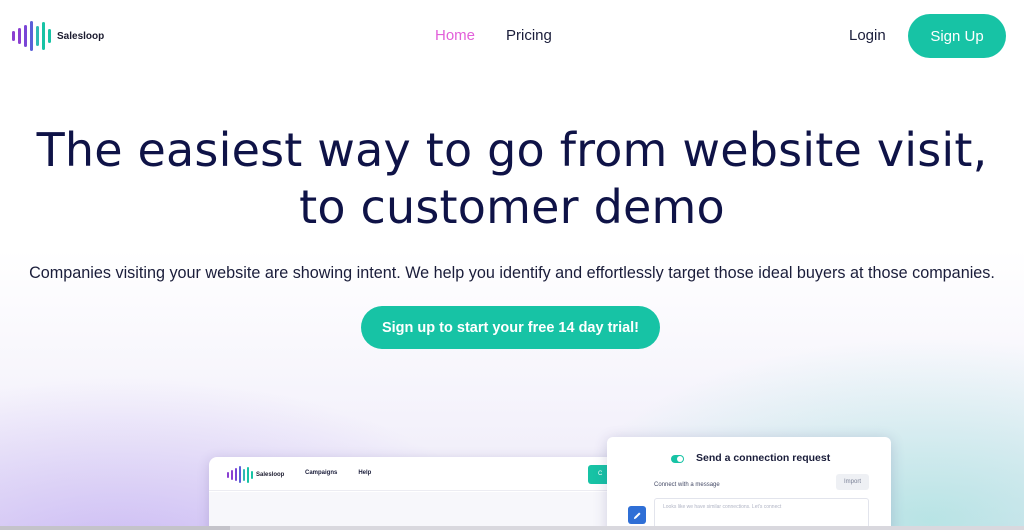  Describe the element at coordinates (687, 485) in the screenshot. I see `connect-message-label: Connect with a message` at that location.